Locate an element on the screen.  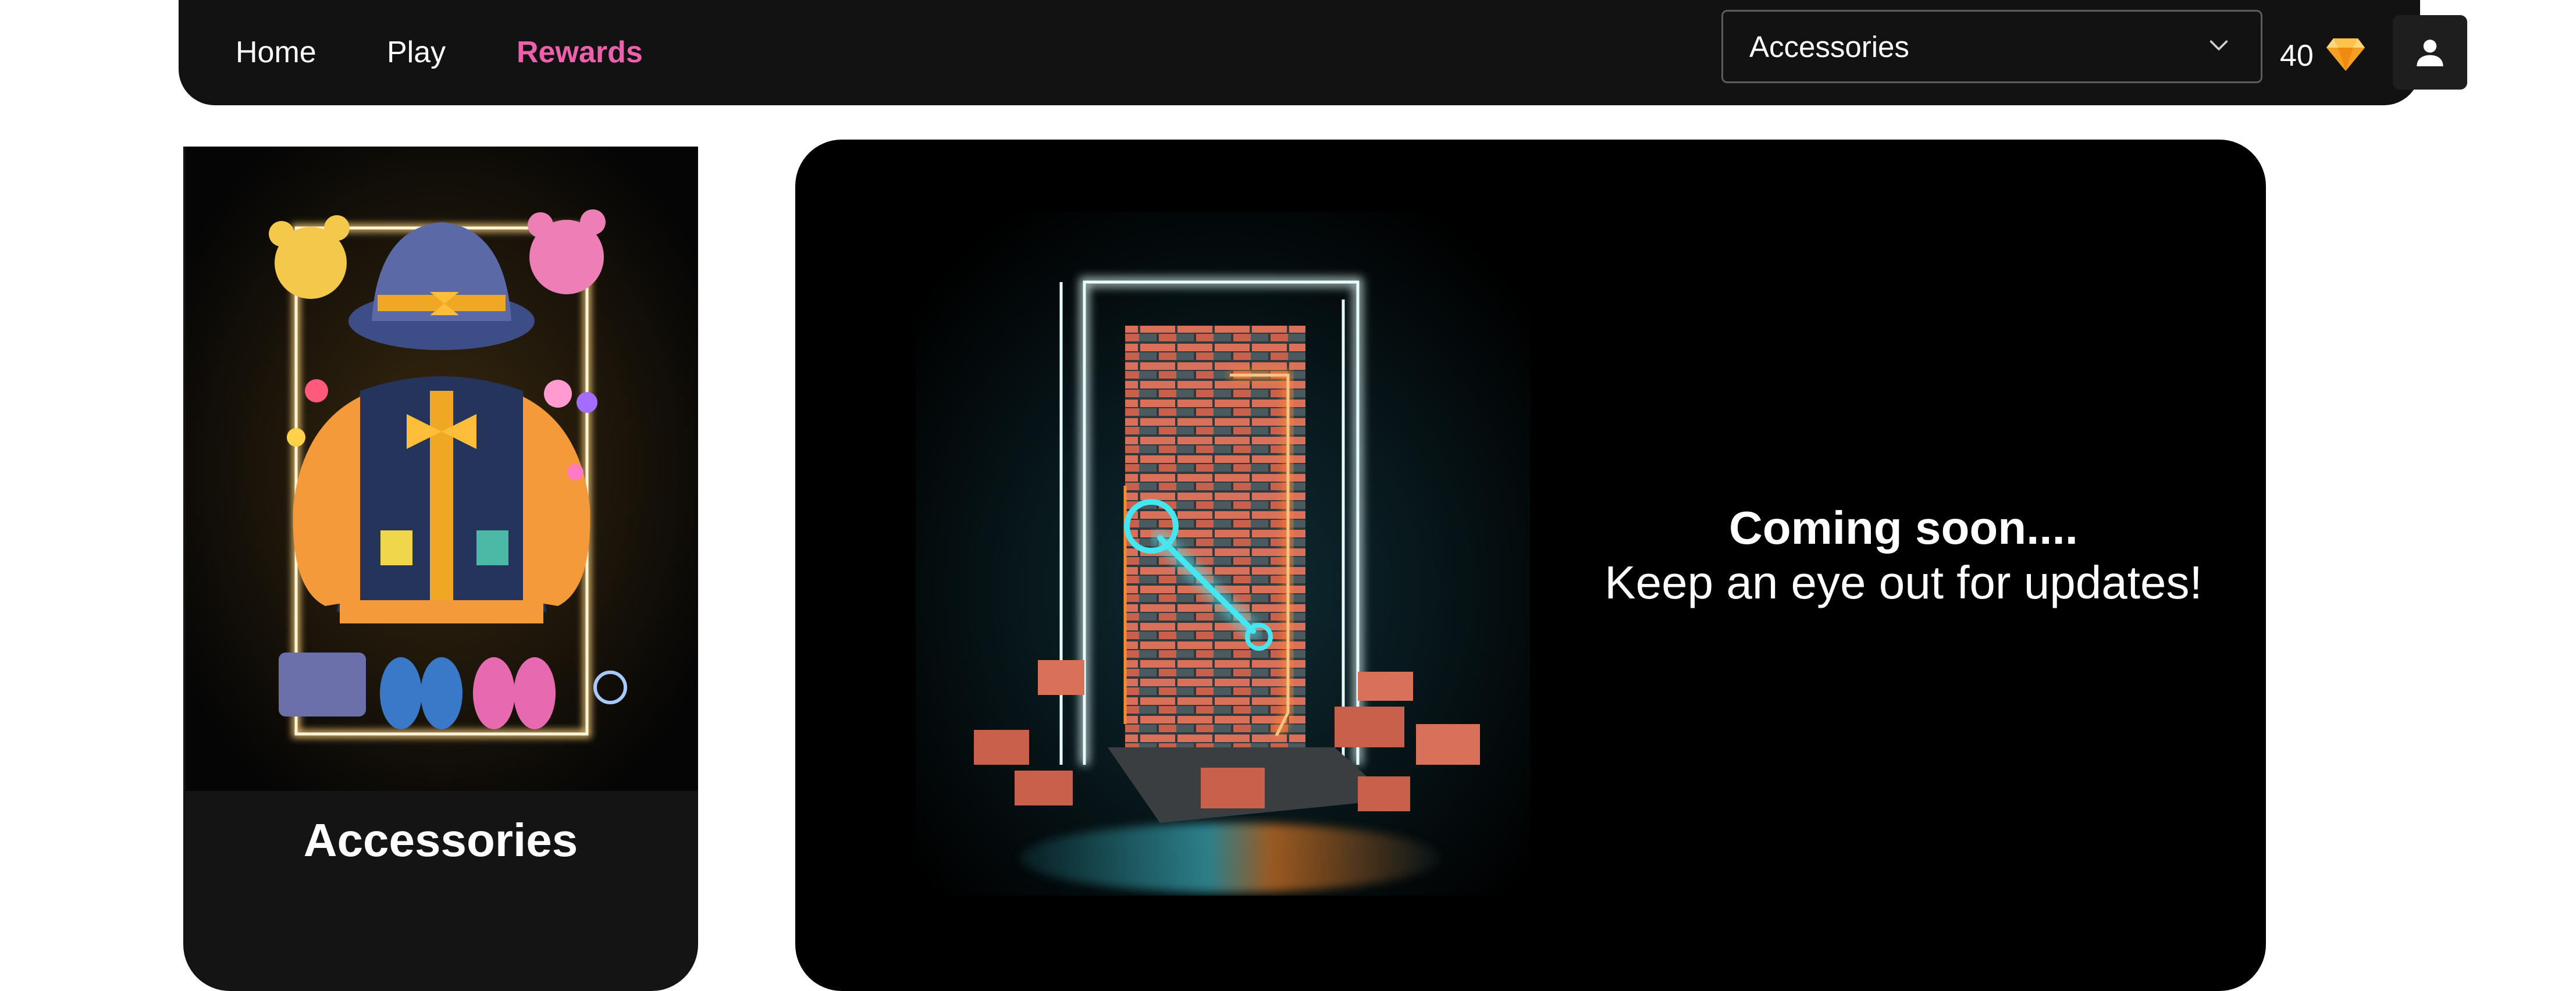
category-select-value: Accessories is located at coordinates (1829, 46).